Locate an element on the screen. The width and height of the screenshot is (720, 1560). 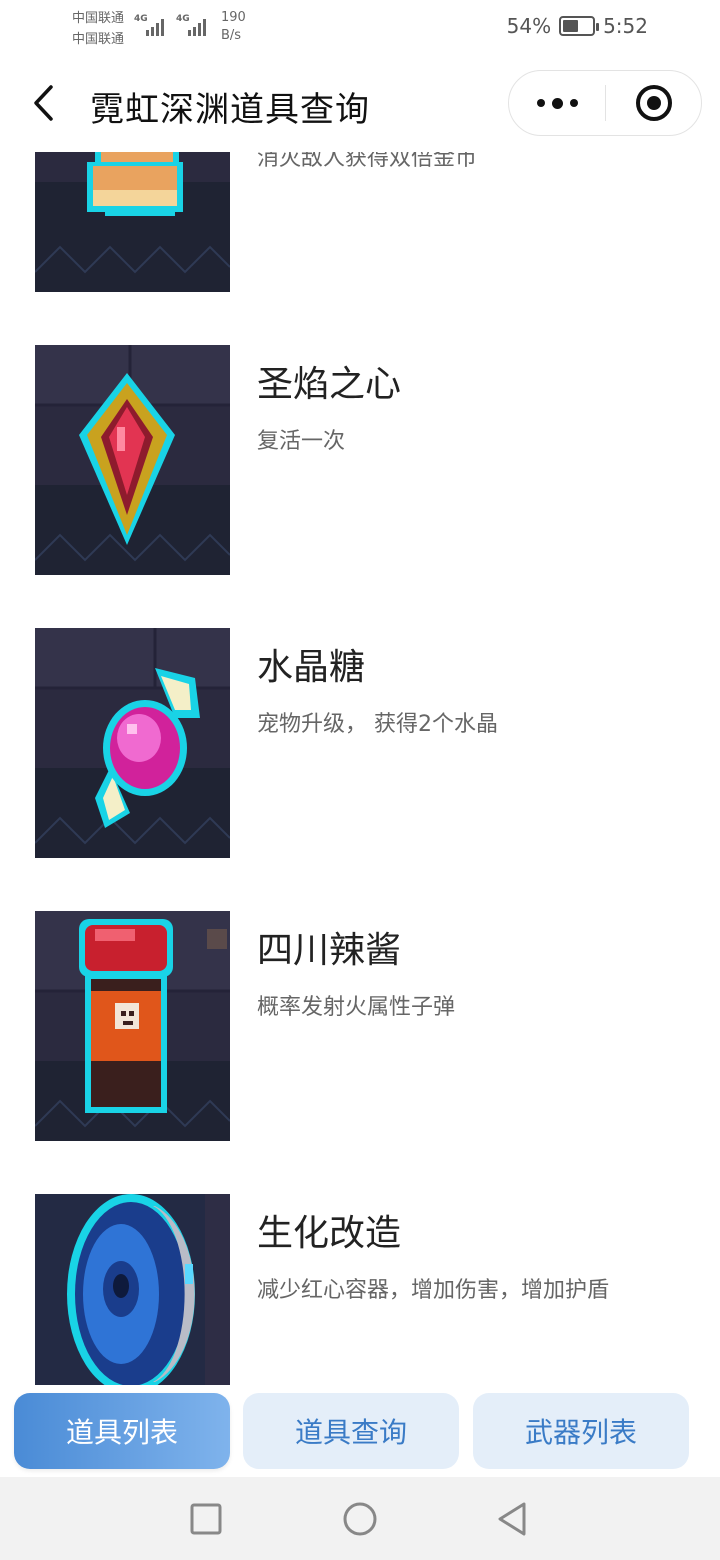
recents-button is located at coordinates (206, 1519).